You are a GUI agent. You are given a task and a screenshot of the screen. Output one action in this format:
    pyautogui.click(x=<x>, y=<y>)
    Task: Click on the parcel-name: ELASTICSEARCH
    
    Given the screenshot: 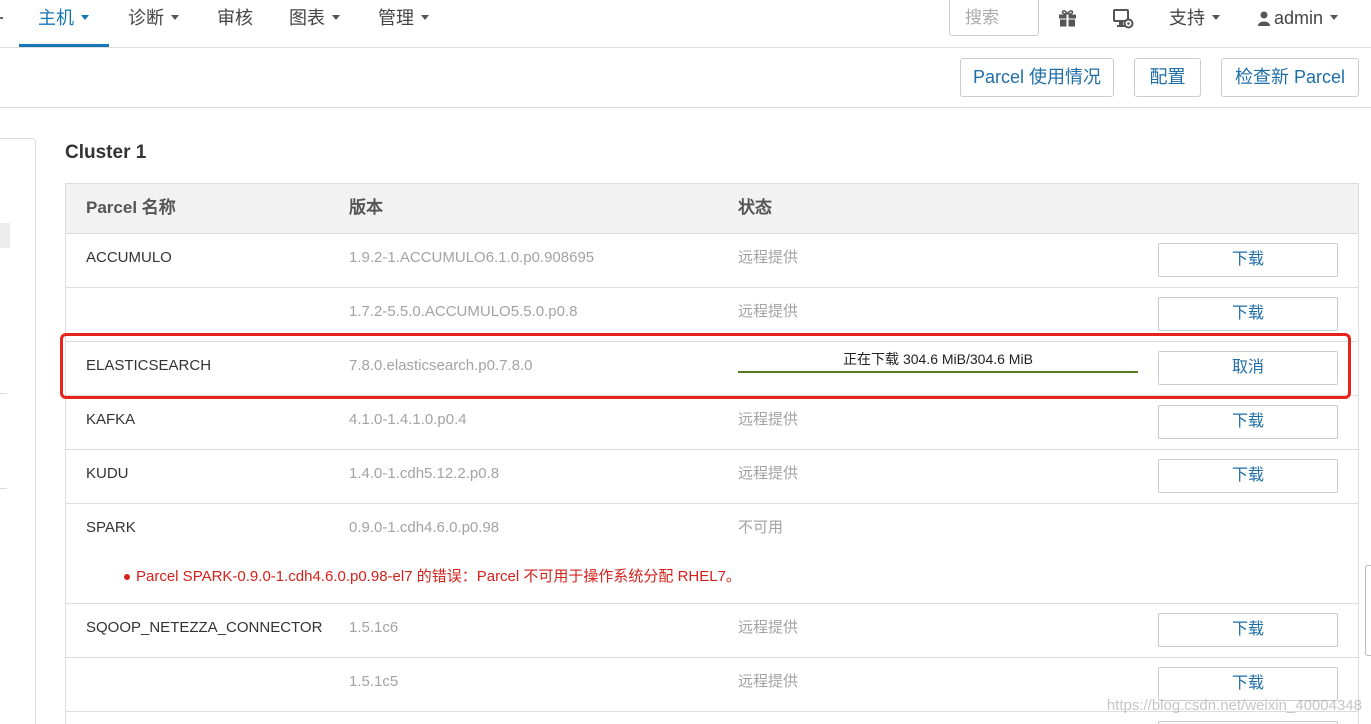 What is the action you would take?
    pyautogui.click(x=149, y=365)
    